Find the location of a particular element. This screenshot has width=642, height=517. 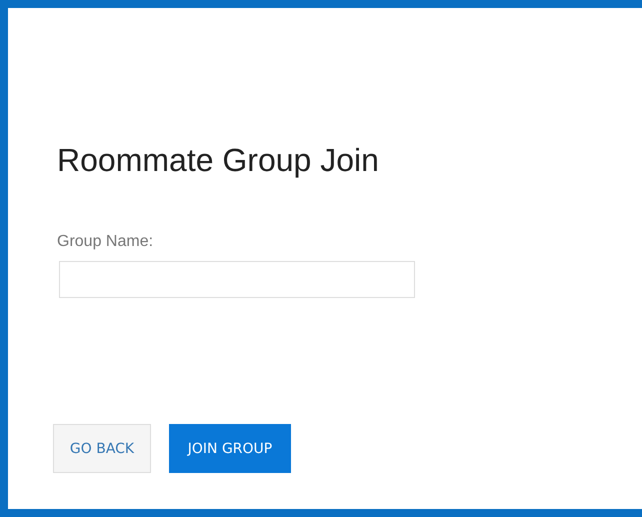

join-button: JOIN GROUP is located at coordinates (230, 448).